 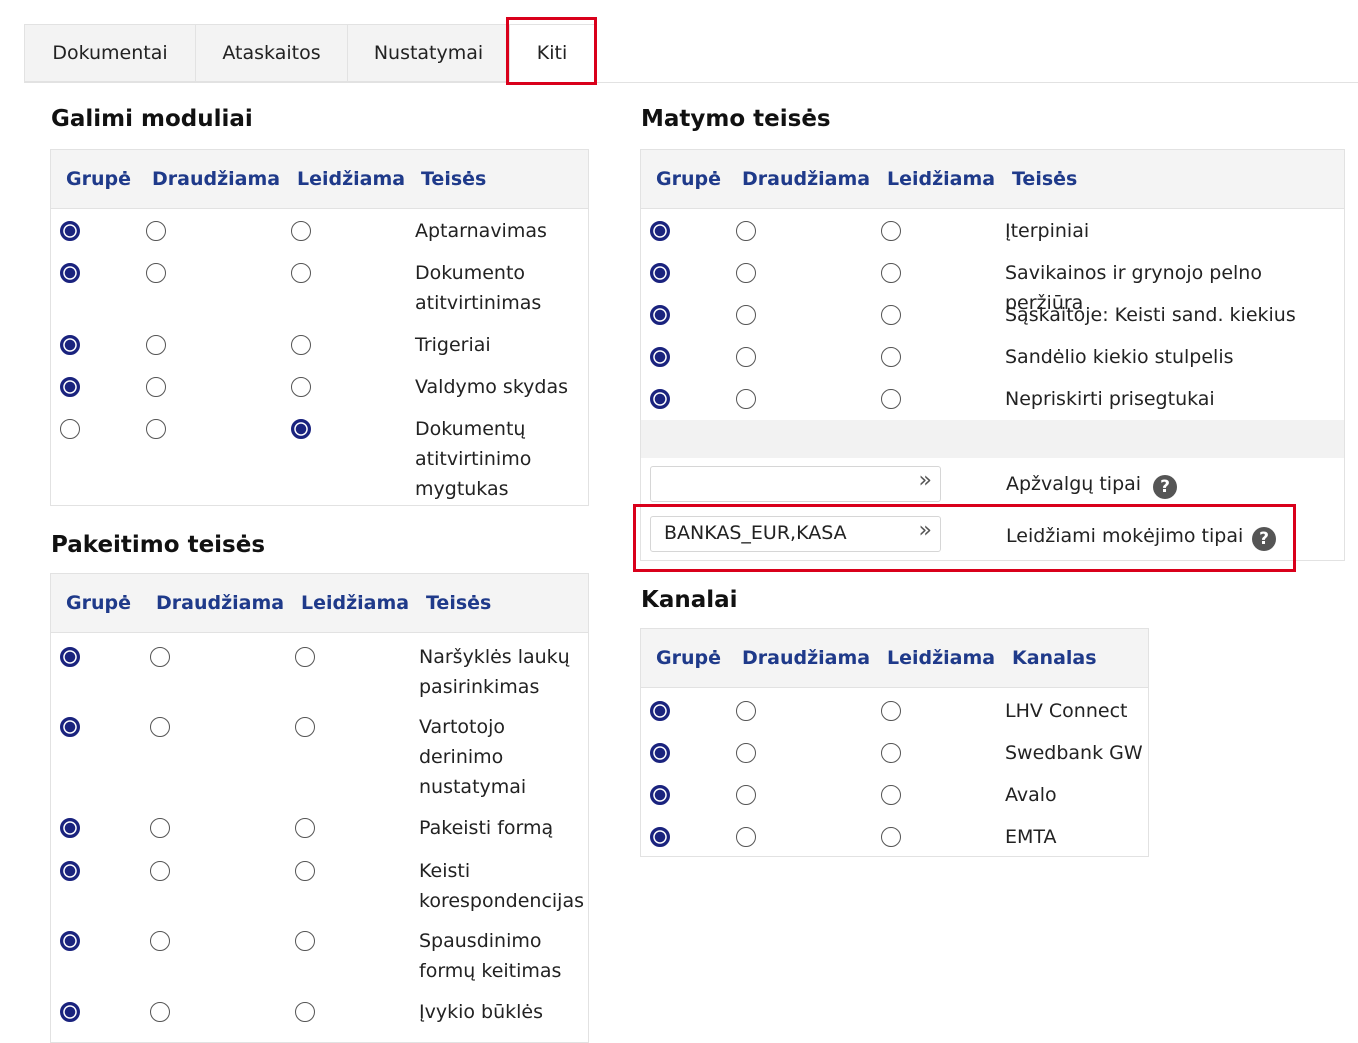 I want to click on row-label: LHV Connect, so click(x=1066, y=711).